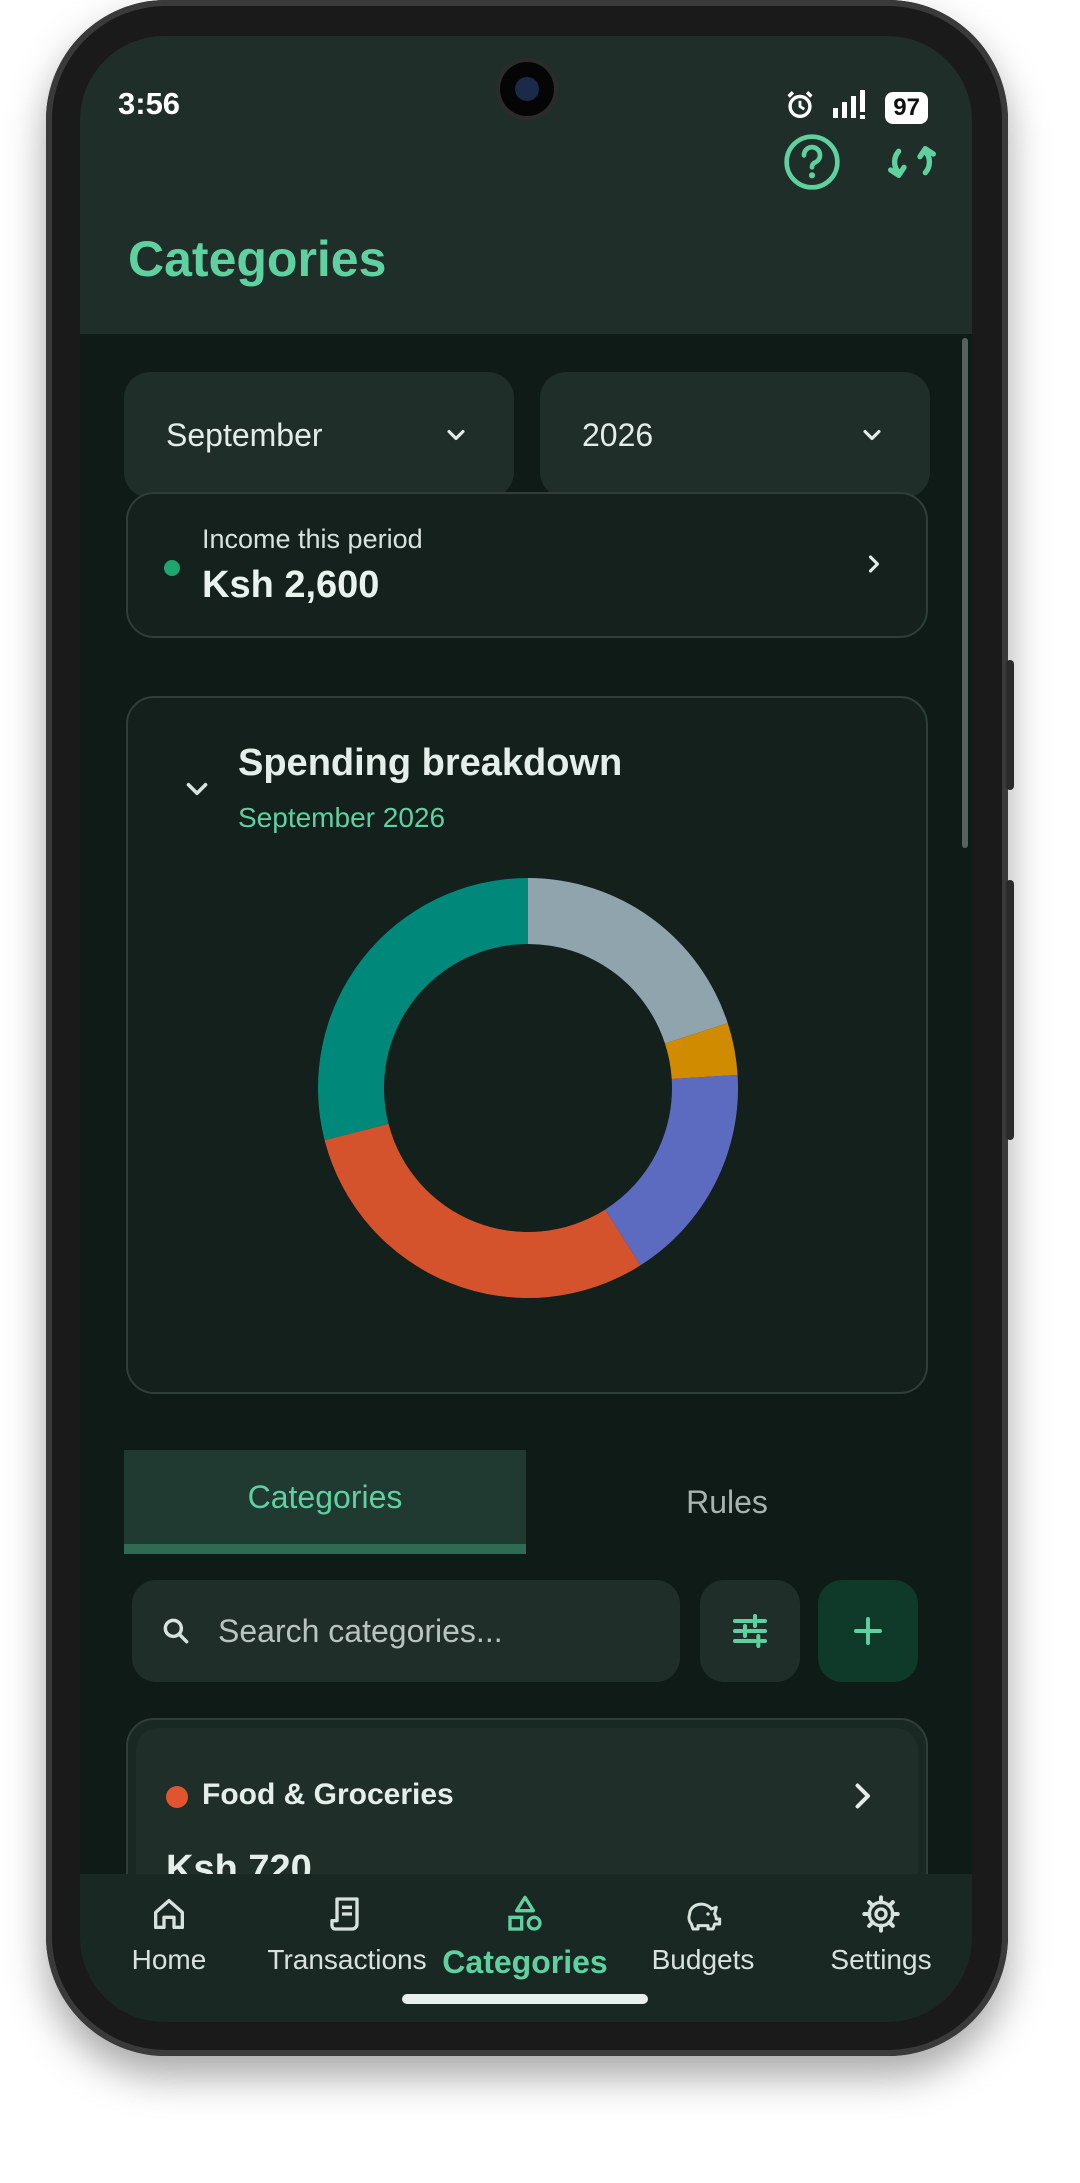 The width and height of the screenshot is (1080, 2183). What do you see at coordinates (328, 1794) in the screenshot?
I see `category-name: Food & Groceries` at bounding box center [328, 1794].